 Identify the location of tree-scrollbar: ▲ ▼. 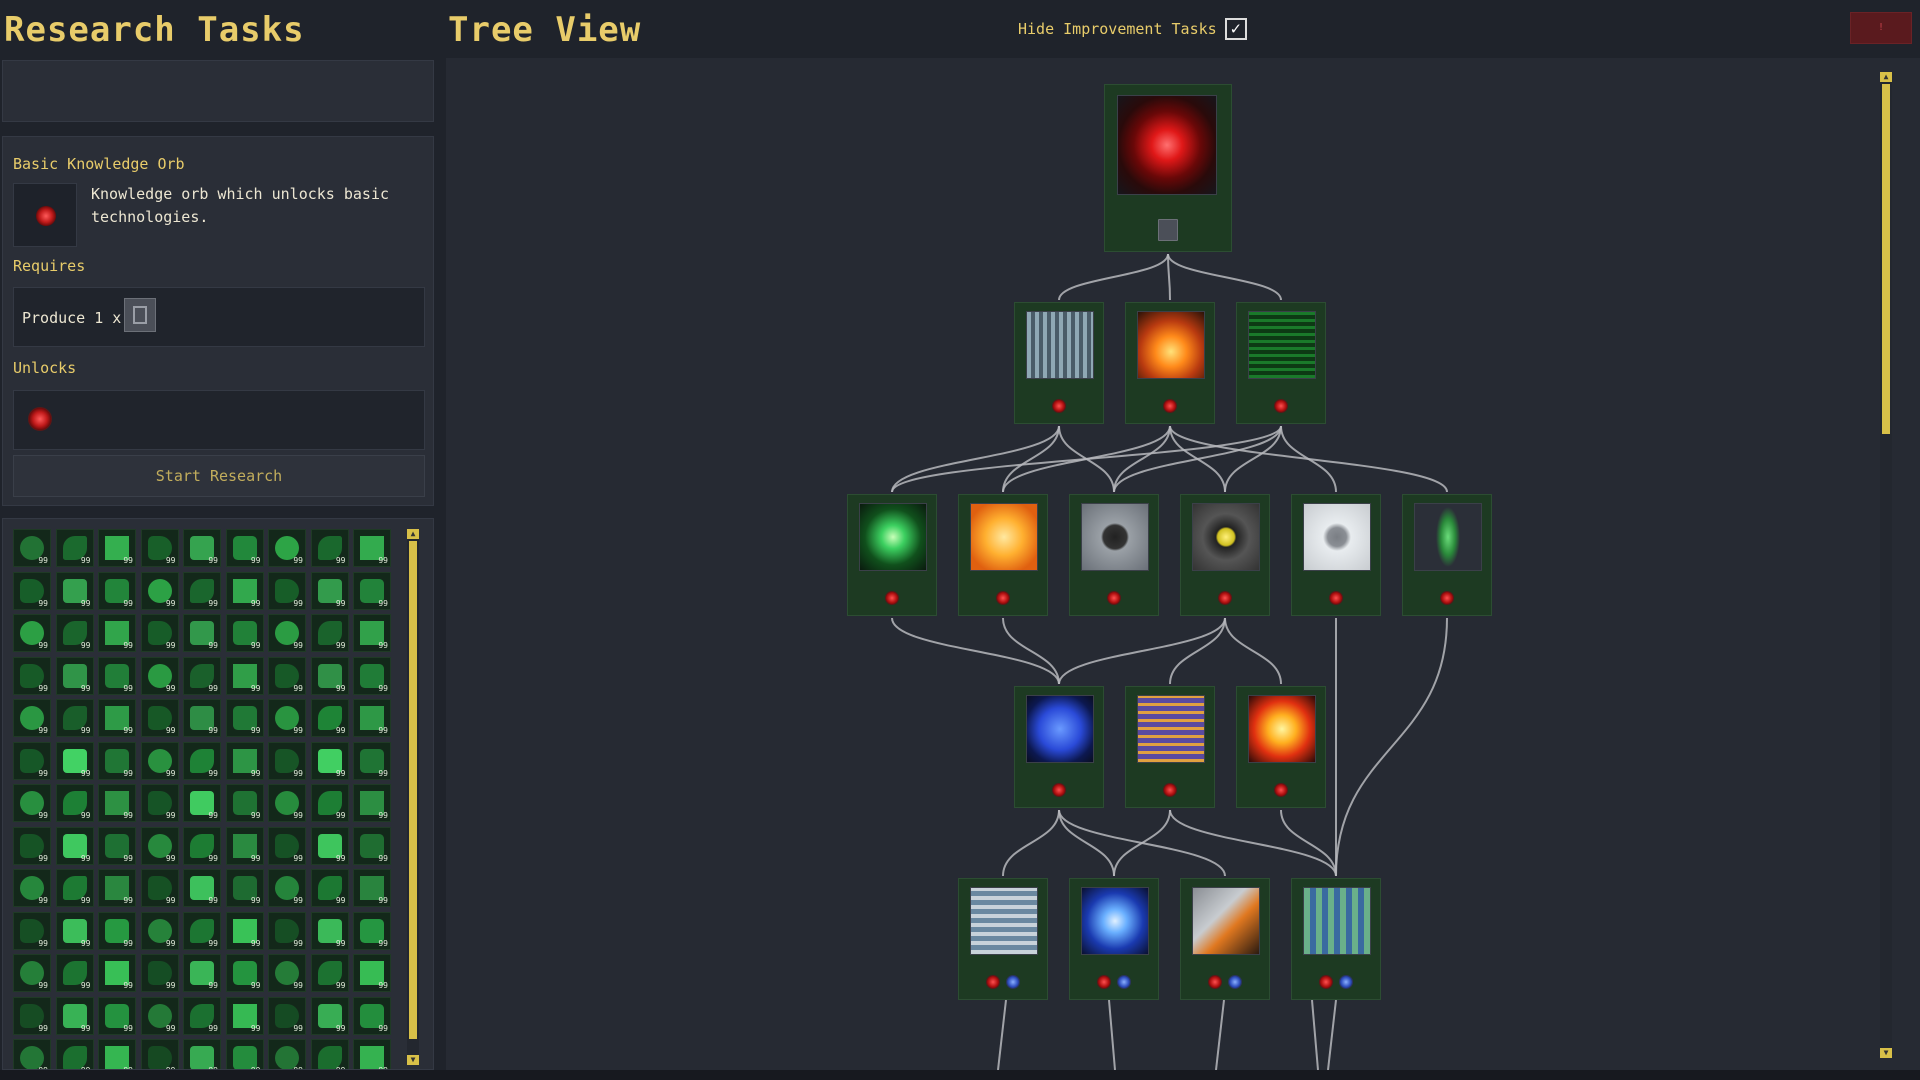
(1886, 565).